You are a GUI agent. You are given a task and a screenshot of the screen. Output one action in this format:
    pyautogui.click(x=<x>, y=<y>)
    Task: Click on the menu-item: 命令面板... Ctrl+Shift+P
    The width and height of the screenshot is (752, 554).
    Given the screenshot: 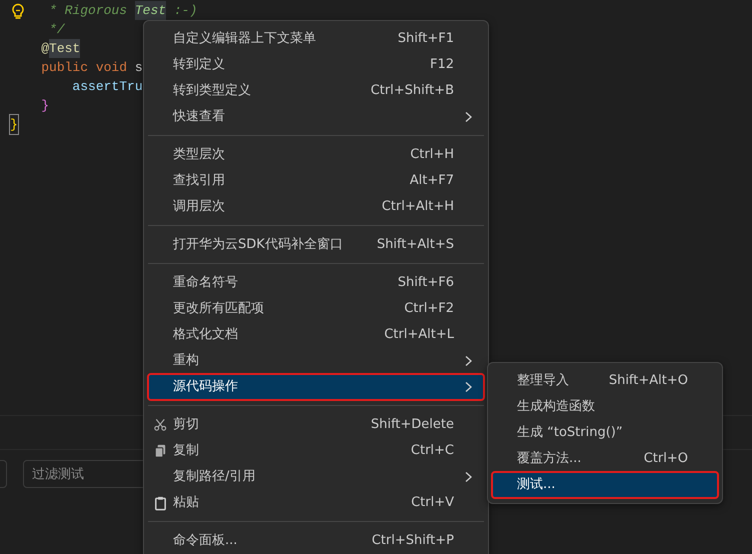 What is the action you would take?
    pyautogui.click(x=316, y=541)
    